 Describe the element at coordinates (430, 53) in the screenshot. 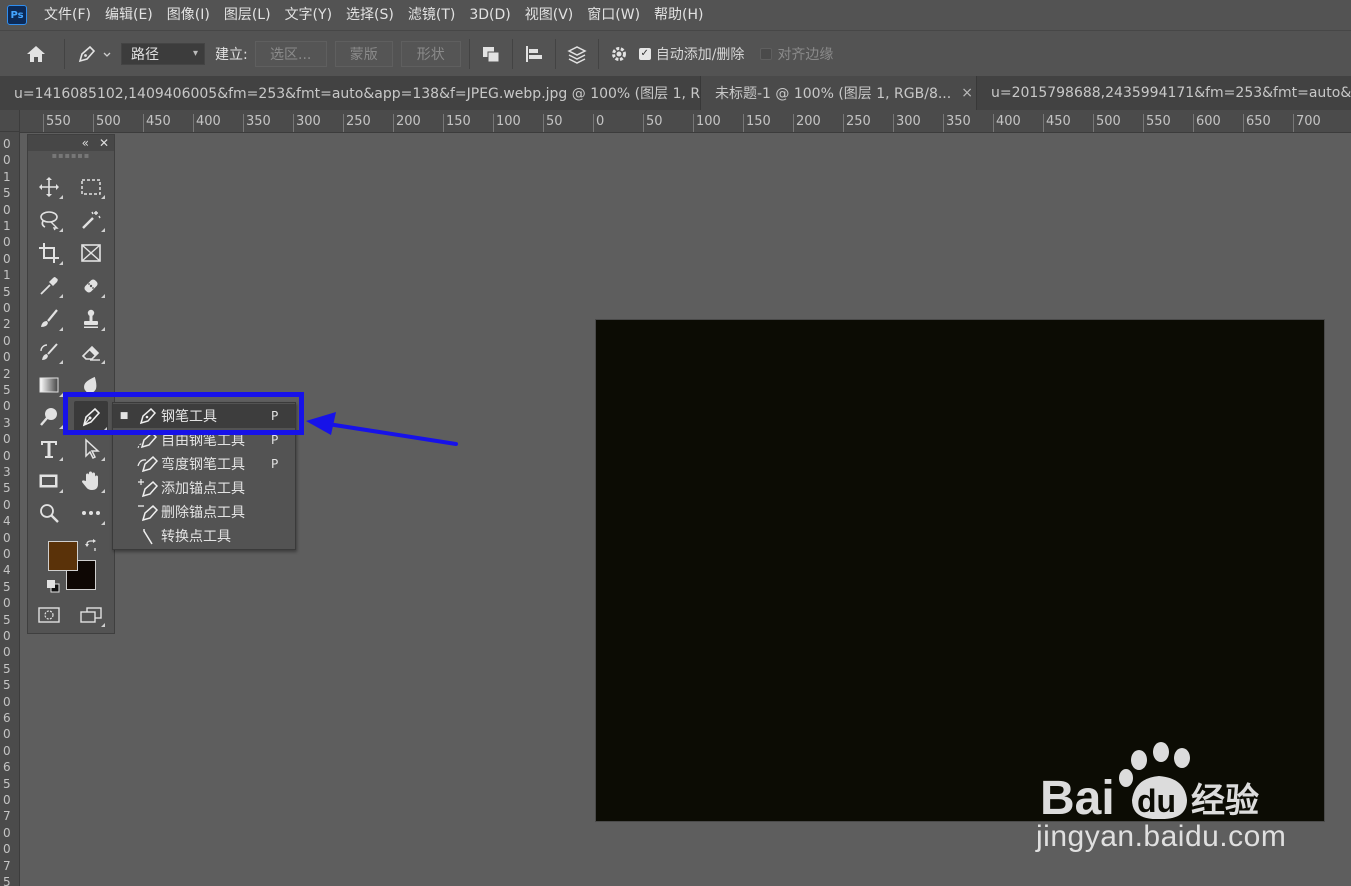

I see `make-shape-button: 形状` at that location.